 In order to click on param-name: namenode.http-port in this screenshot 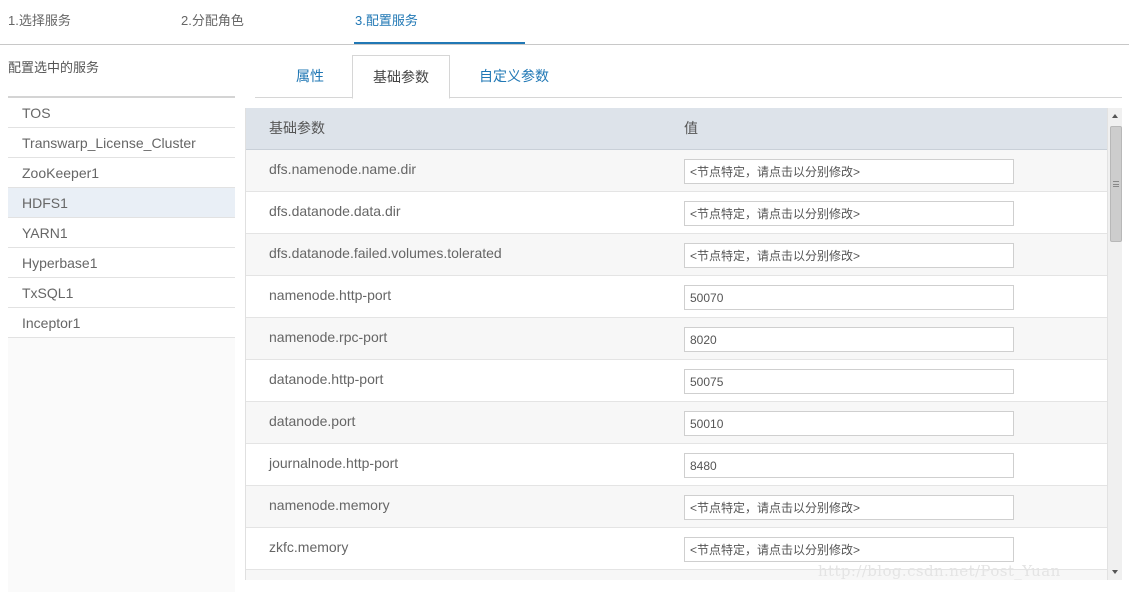, I will do `click(330, 295)`.